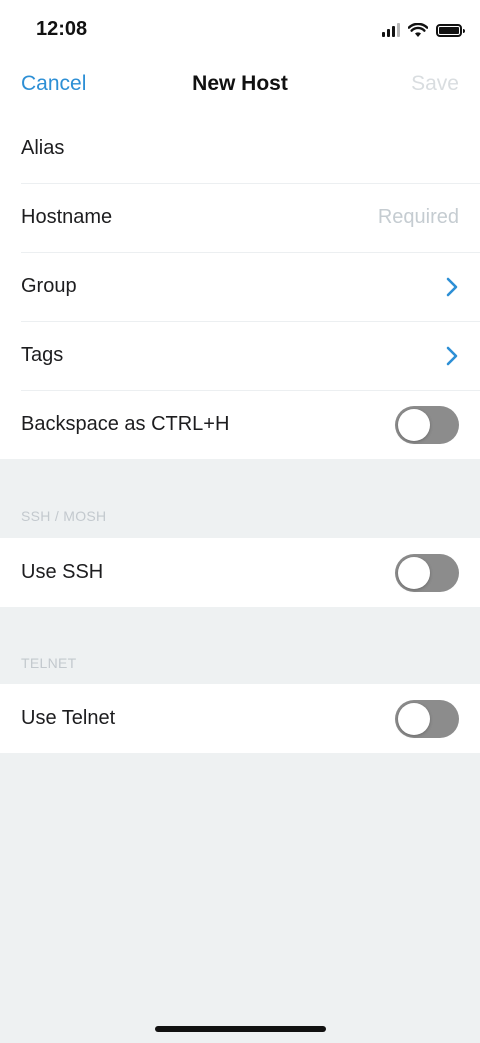 Image resolution: width=480 pixels, height=1043 pixels. I want to click on hostname-label: Hostname, so click(67, 217).